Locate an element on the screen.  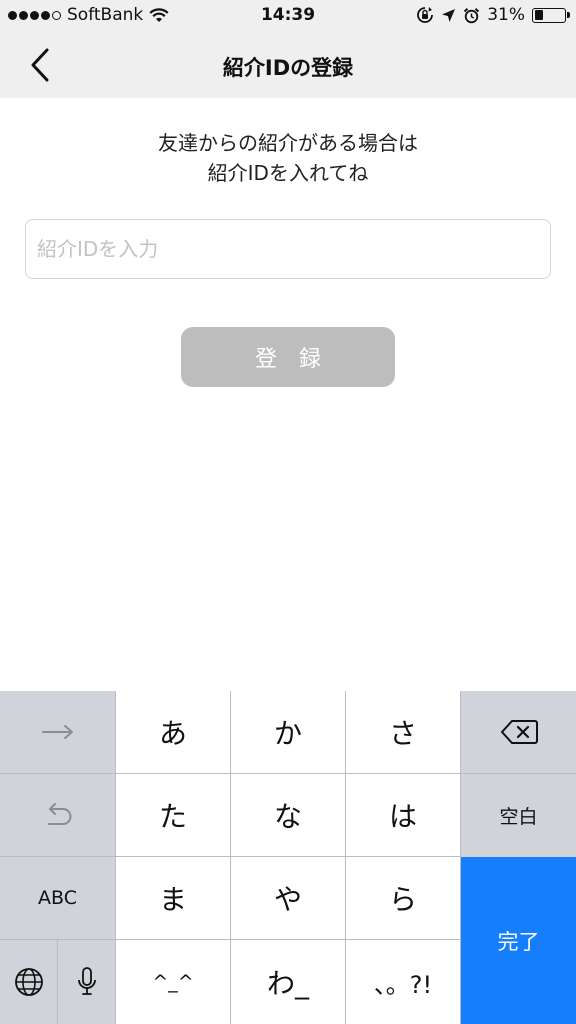
globe-icon is located at coordinates (28, 982).